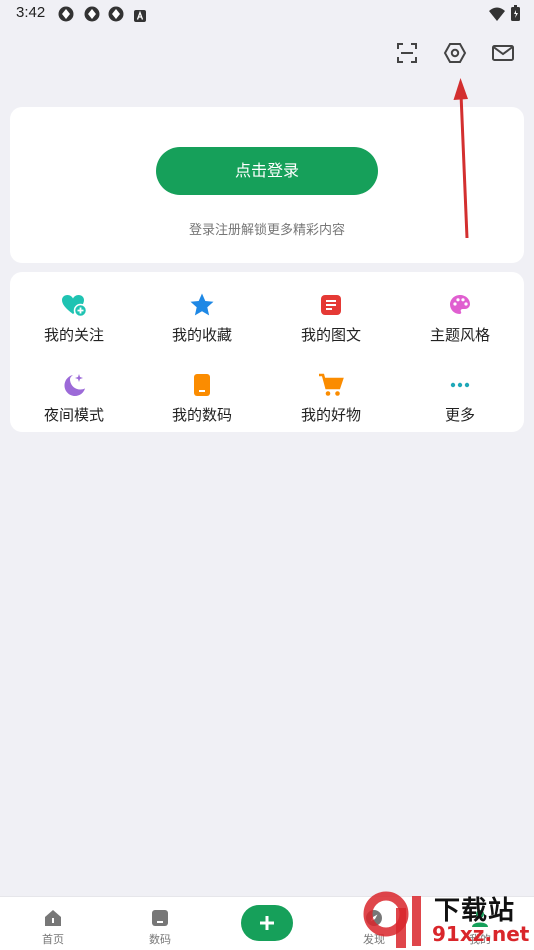 The image size is (534, 950). What do you see at coordinates (202, 305) in the screenshot?
I see `star-icon` at bounding box center [202, 305].